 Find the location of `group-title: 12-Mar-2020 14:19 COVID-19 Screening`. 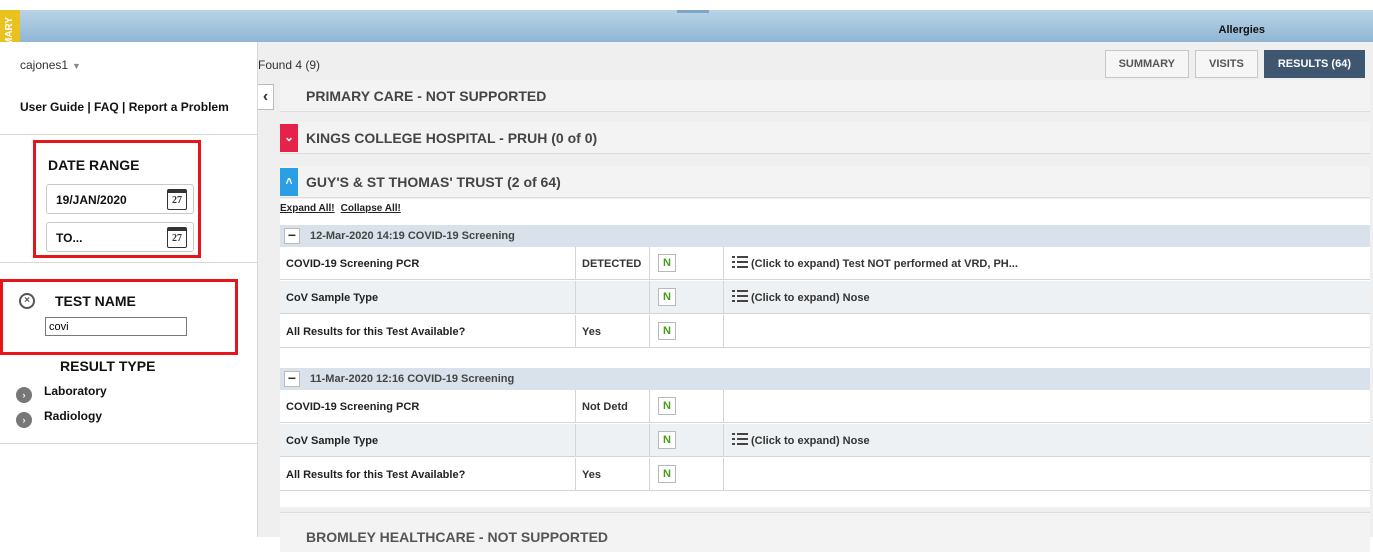

group-title: 12-Mar-2020 14:19 COVID-19 Screening is located at coordinates (412, 236).